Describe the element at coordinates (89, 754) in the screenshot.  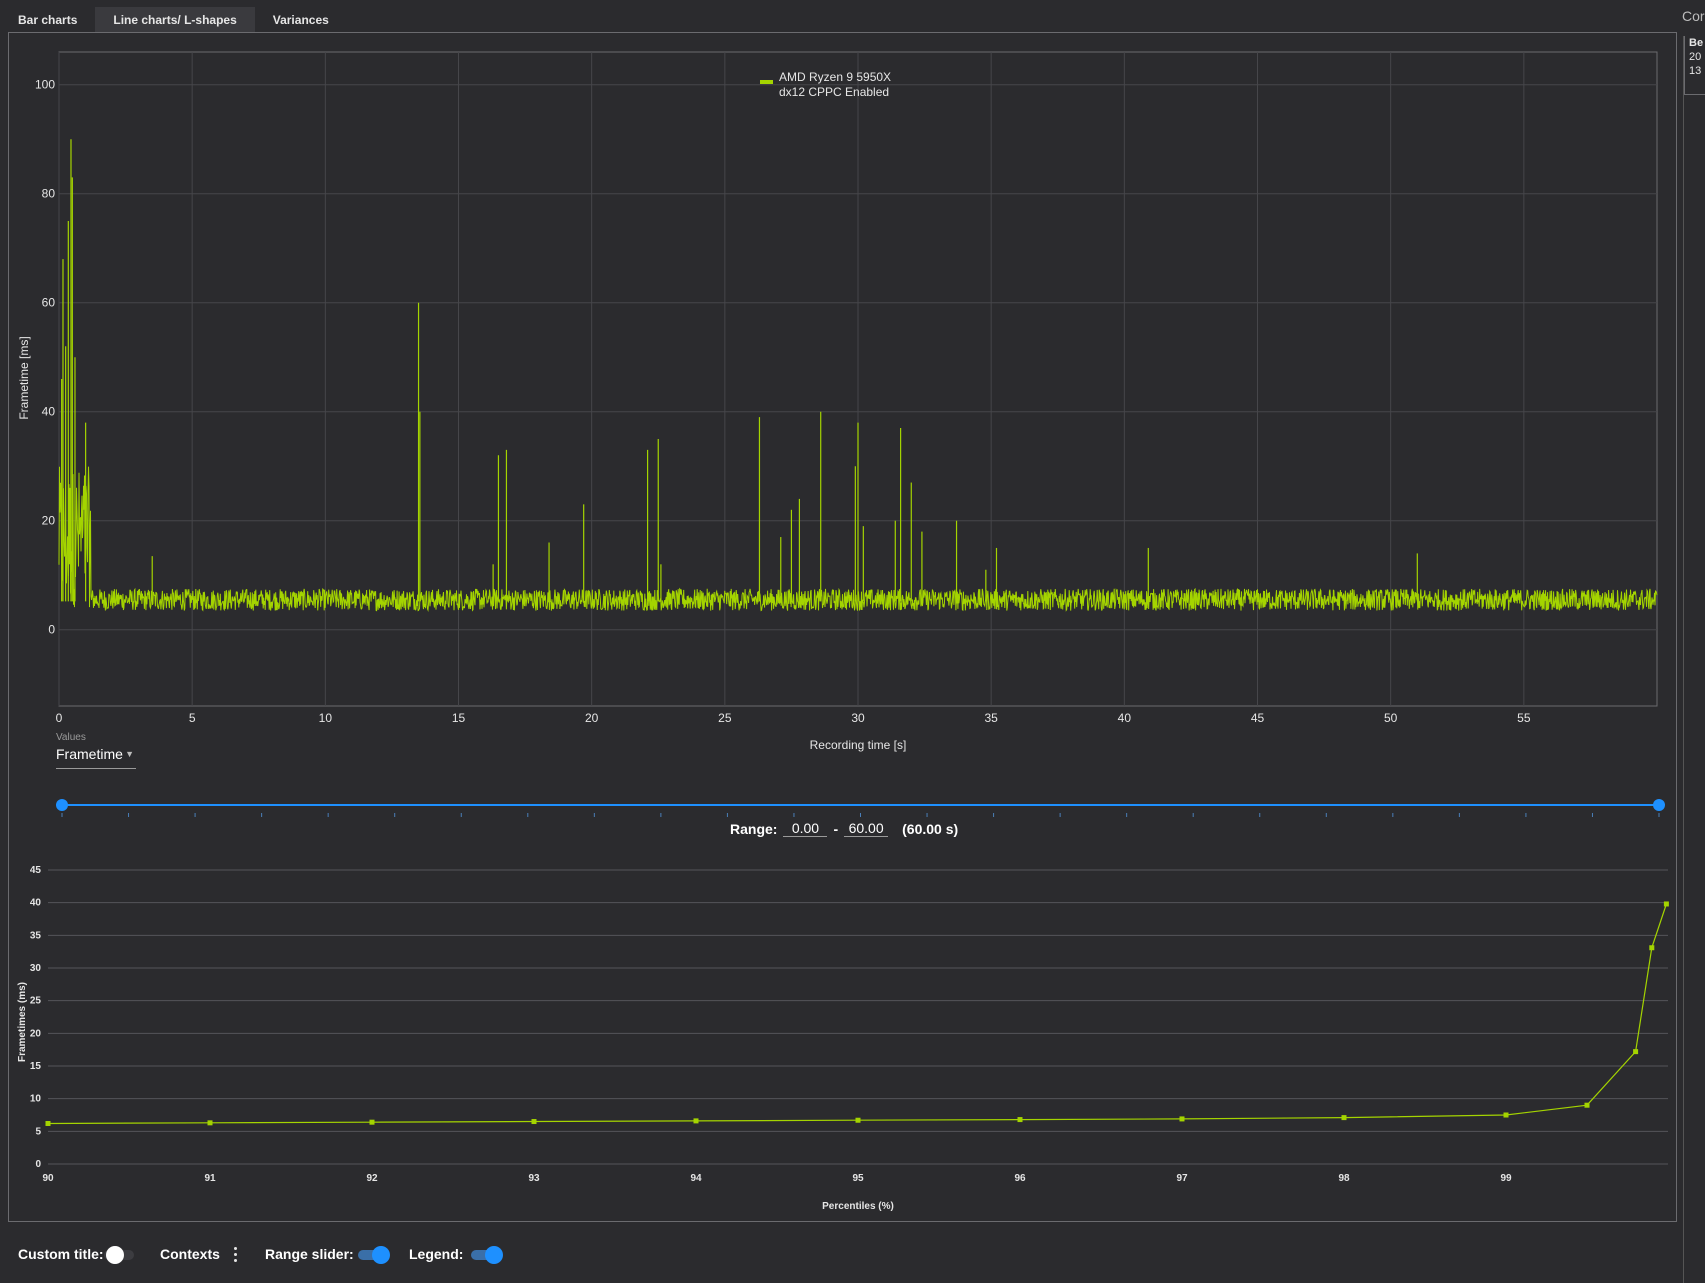
I see `values-dropdown-value: Frametime` at that location.